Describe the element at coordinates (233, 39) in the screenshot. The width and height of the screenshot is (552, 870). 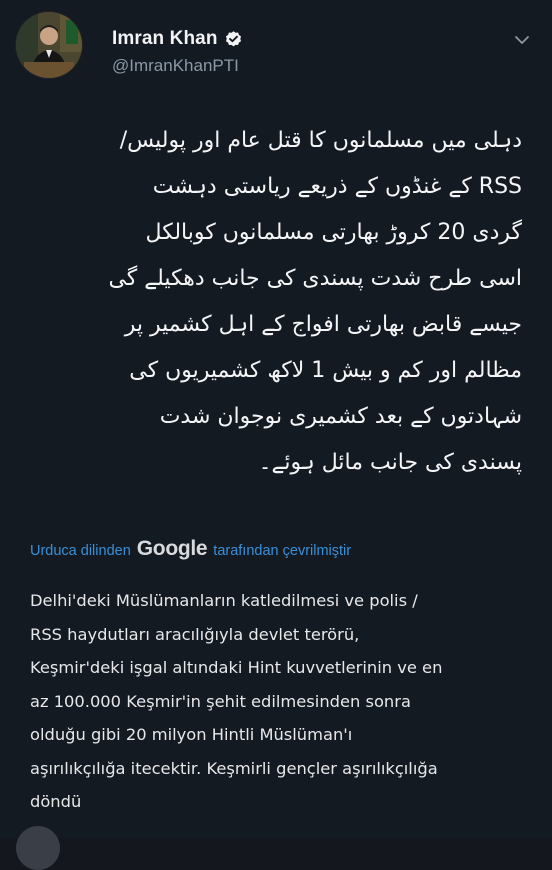
I see `verified-badge-icon` at that location.